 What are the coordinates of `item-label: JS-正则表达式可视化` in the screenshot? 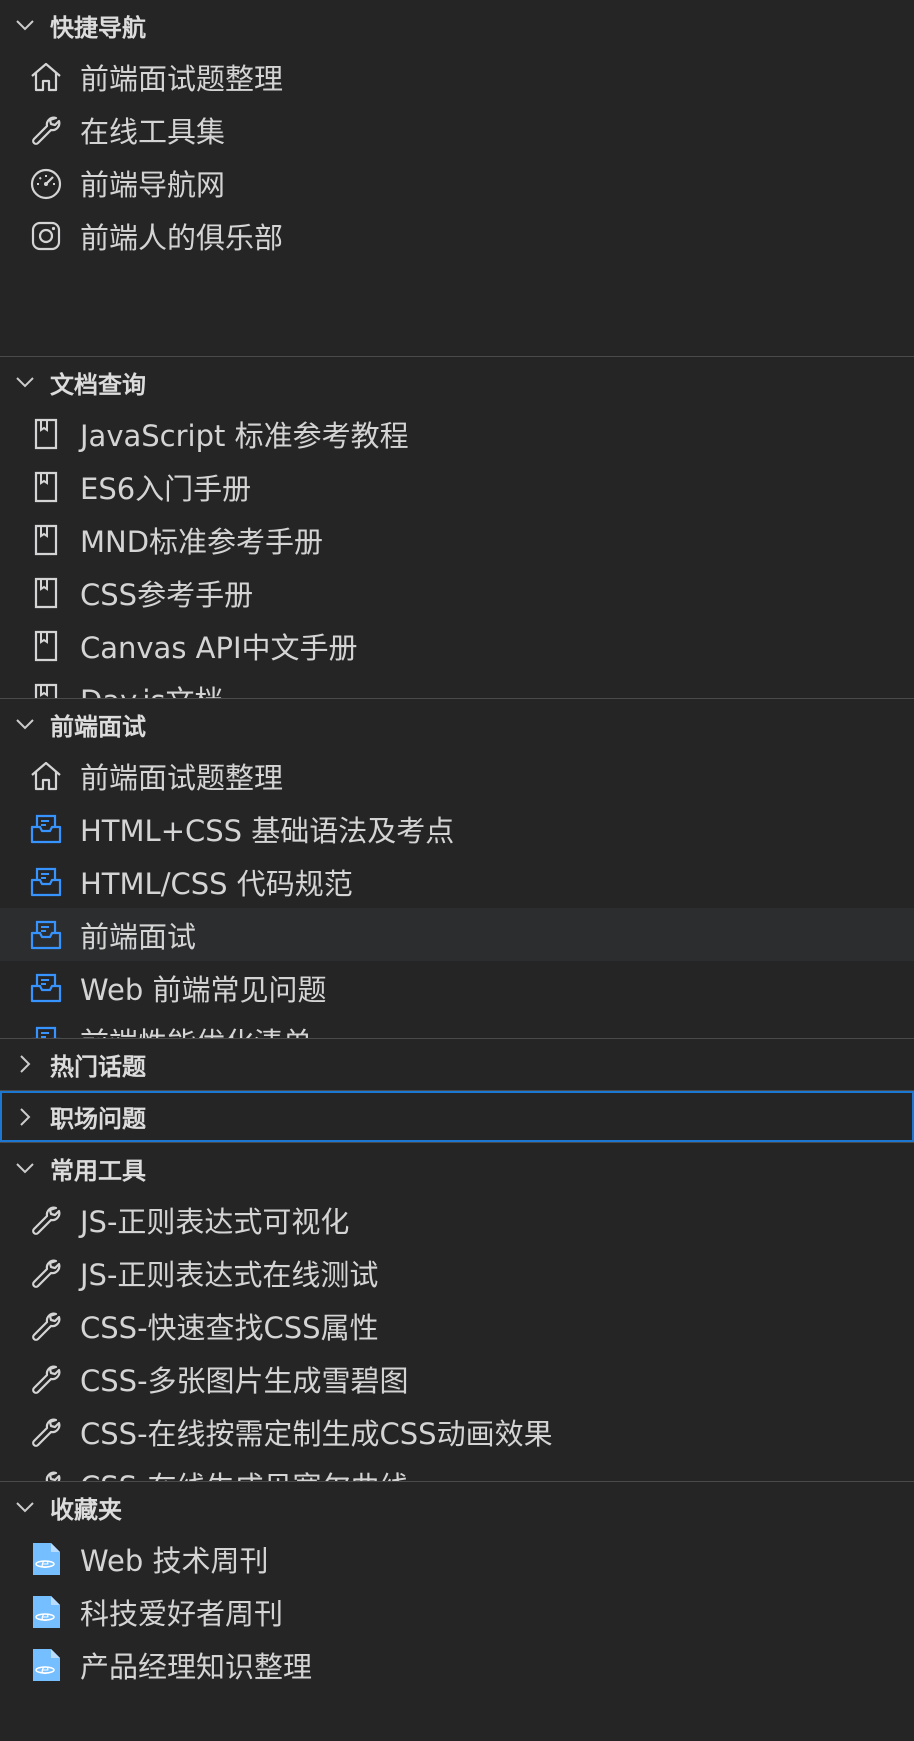 It's located at (215, 1221).